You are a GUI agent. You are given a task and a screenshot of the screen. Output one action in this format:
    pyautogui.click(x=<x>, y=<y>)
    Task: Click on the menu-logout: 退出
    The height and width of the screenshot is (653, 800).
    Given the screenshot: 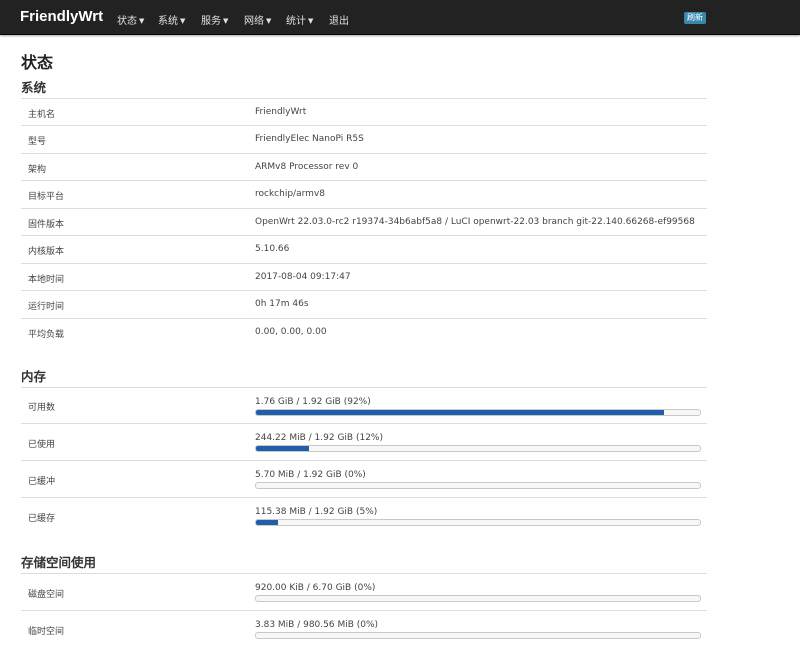 What is the action you would take?
    pyautogui.click(x=339, y=19)
    